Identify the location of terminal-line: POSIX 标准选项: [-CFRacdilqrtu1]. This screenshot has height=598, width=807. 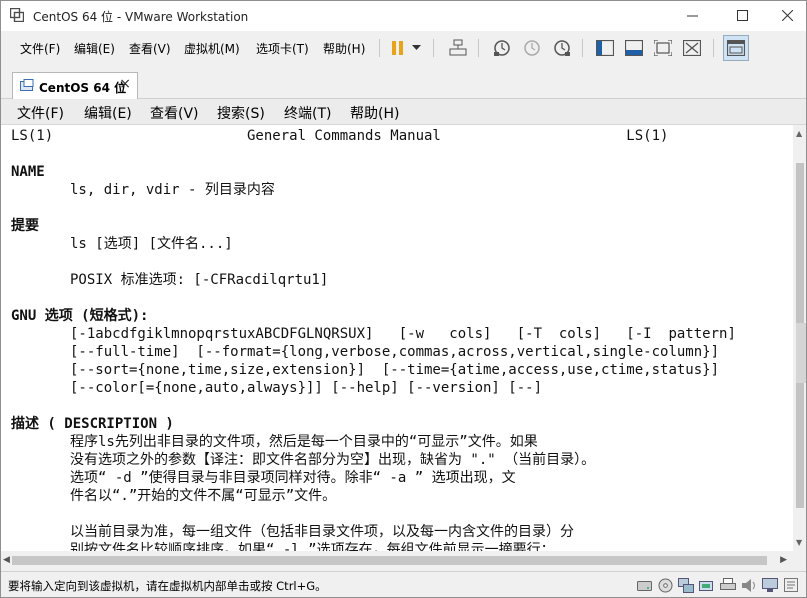
(170, 280).